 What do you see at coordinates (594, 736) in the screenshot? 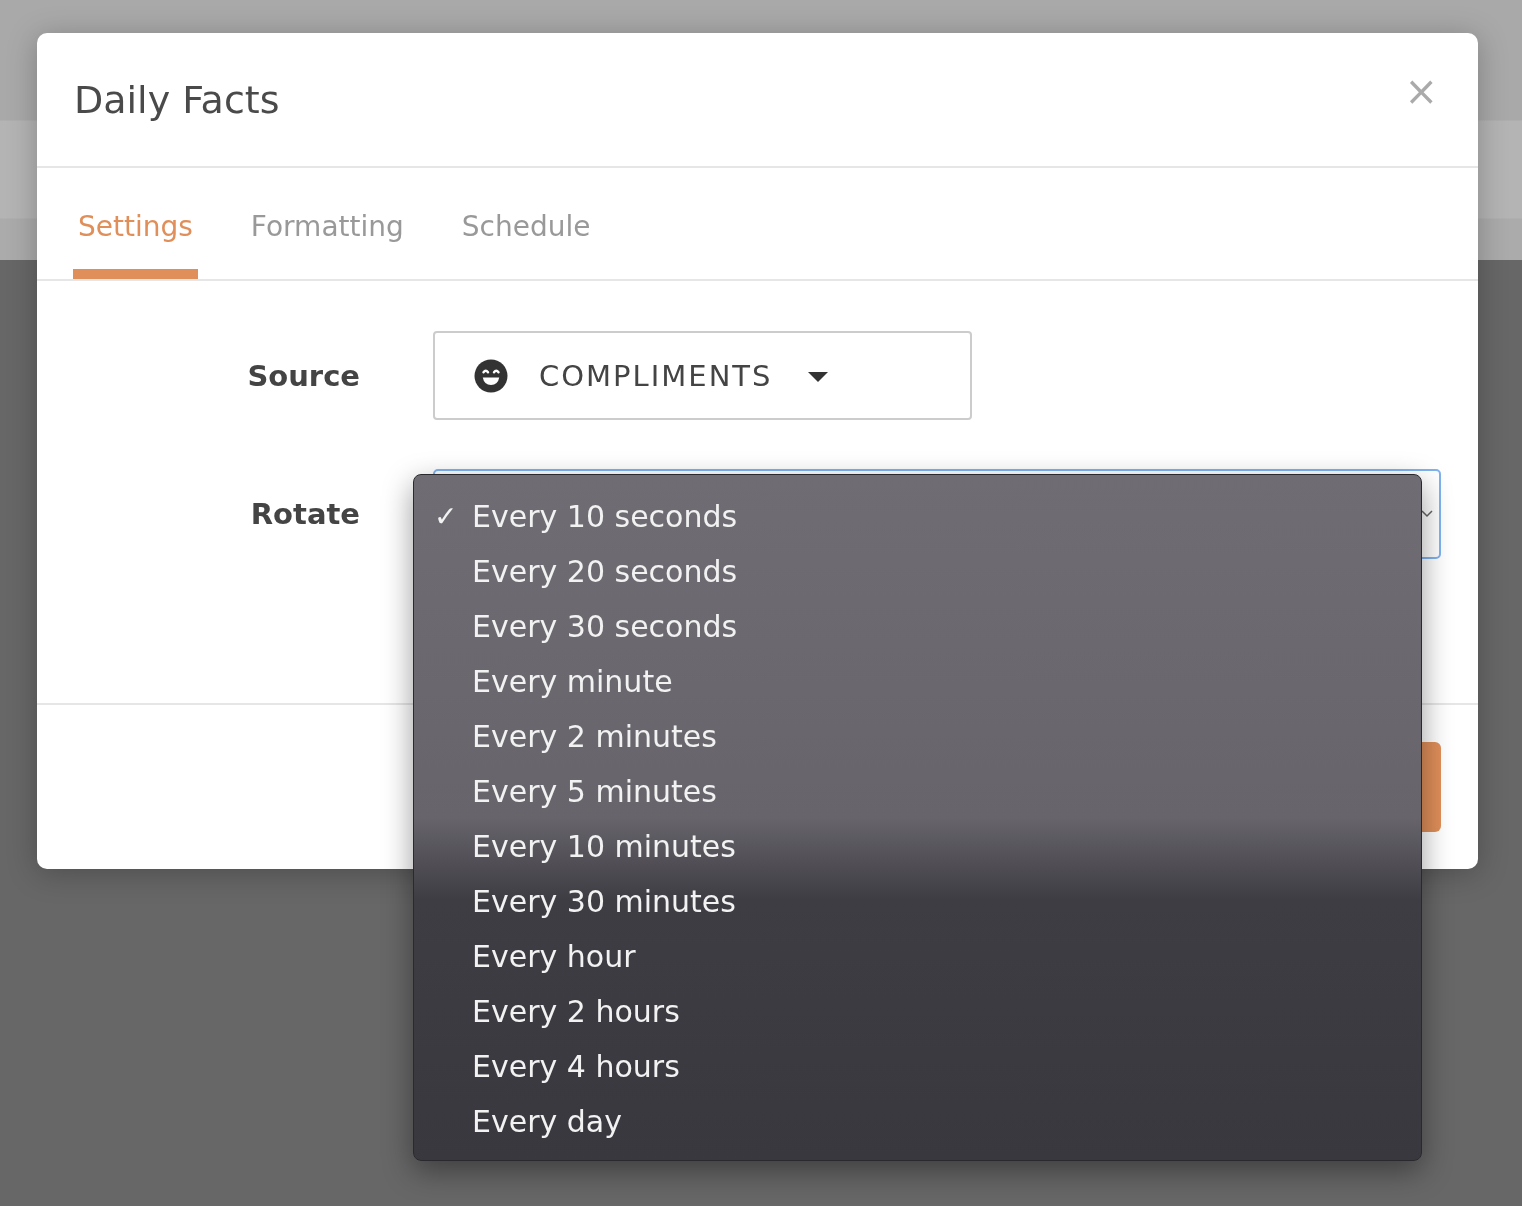
I see `item-label: Every 2 minutes` at bounding box center [594, 736].